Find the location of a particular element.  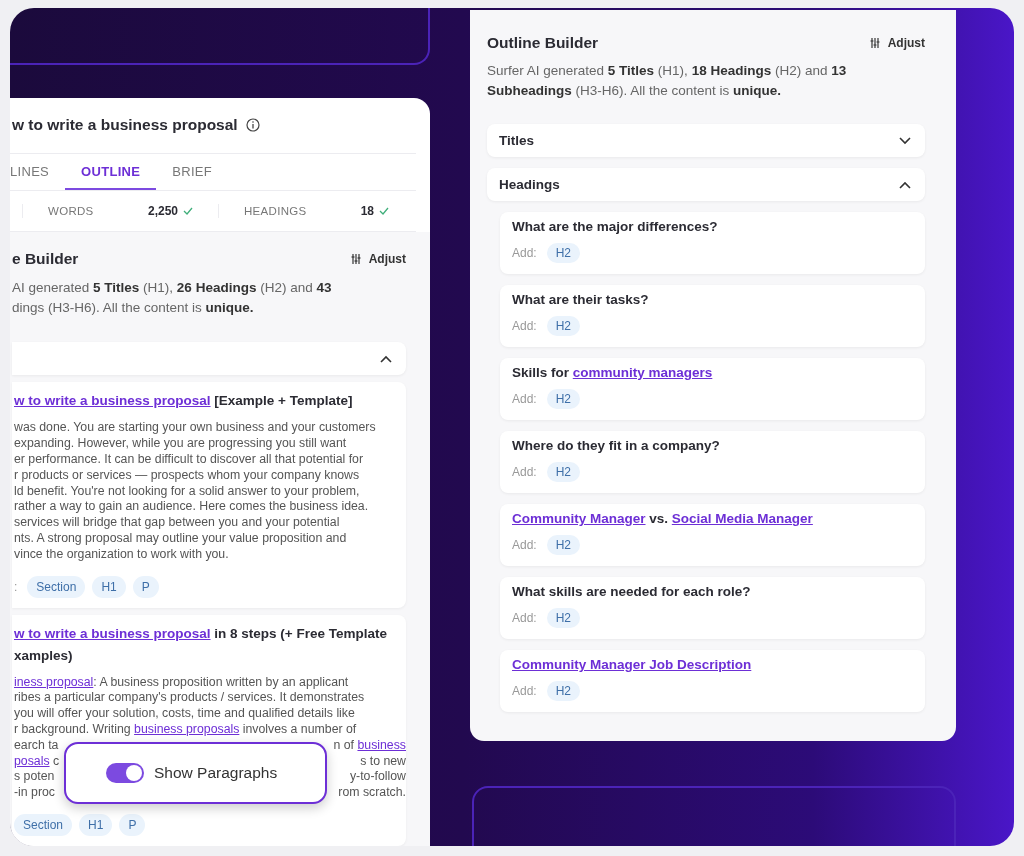

link: Community Manager is located at coordinates (579, 519).